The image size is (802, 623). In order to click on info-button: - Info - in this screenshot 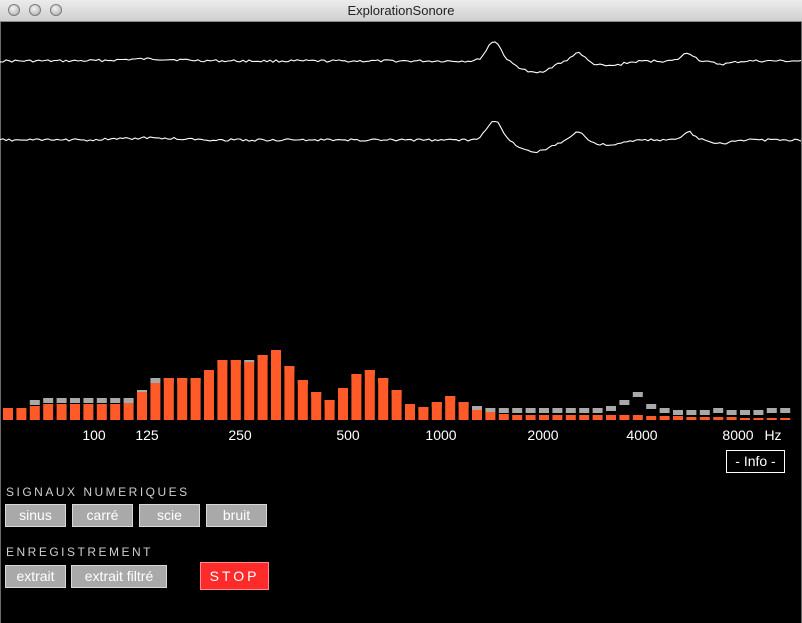, I will do `click(755, 461)`.